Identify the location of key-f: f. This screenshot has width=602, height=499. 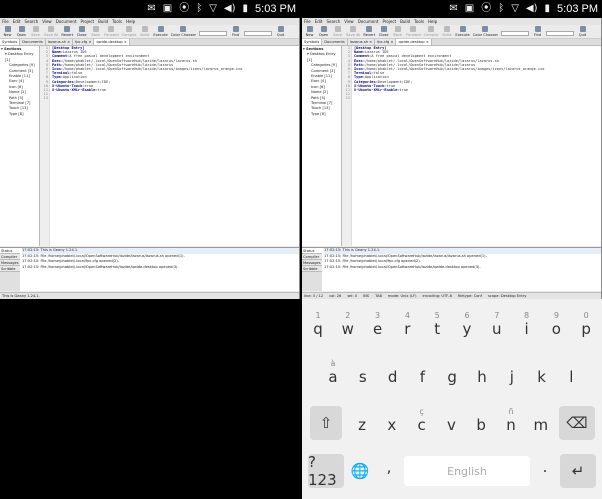
(422, 377).